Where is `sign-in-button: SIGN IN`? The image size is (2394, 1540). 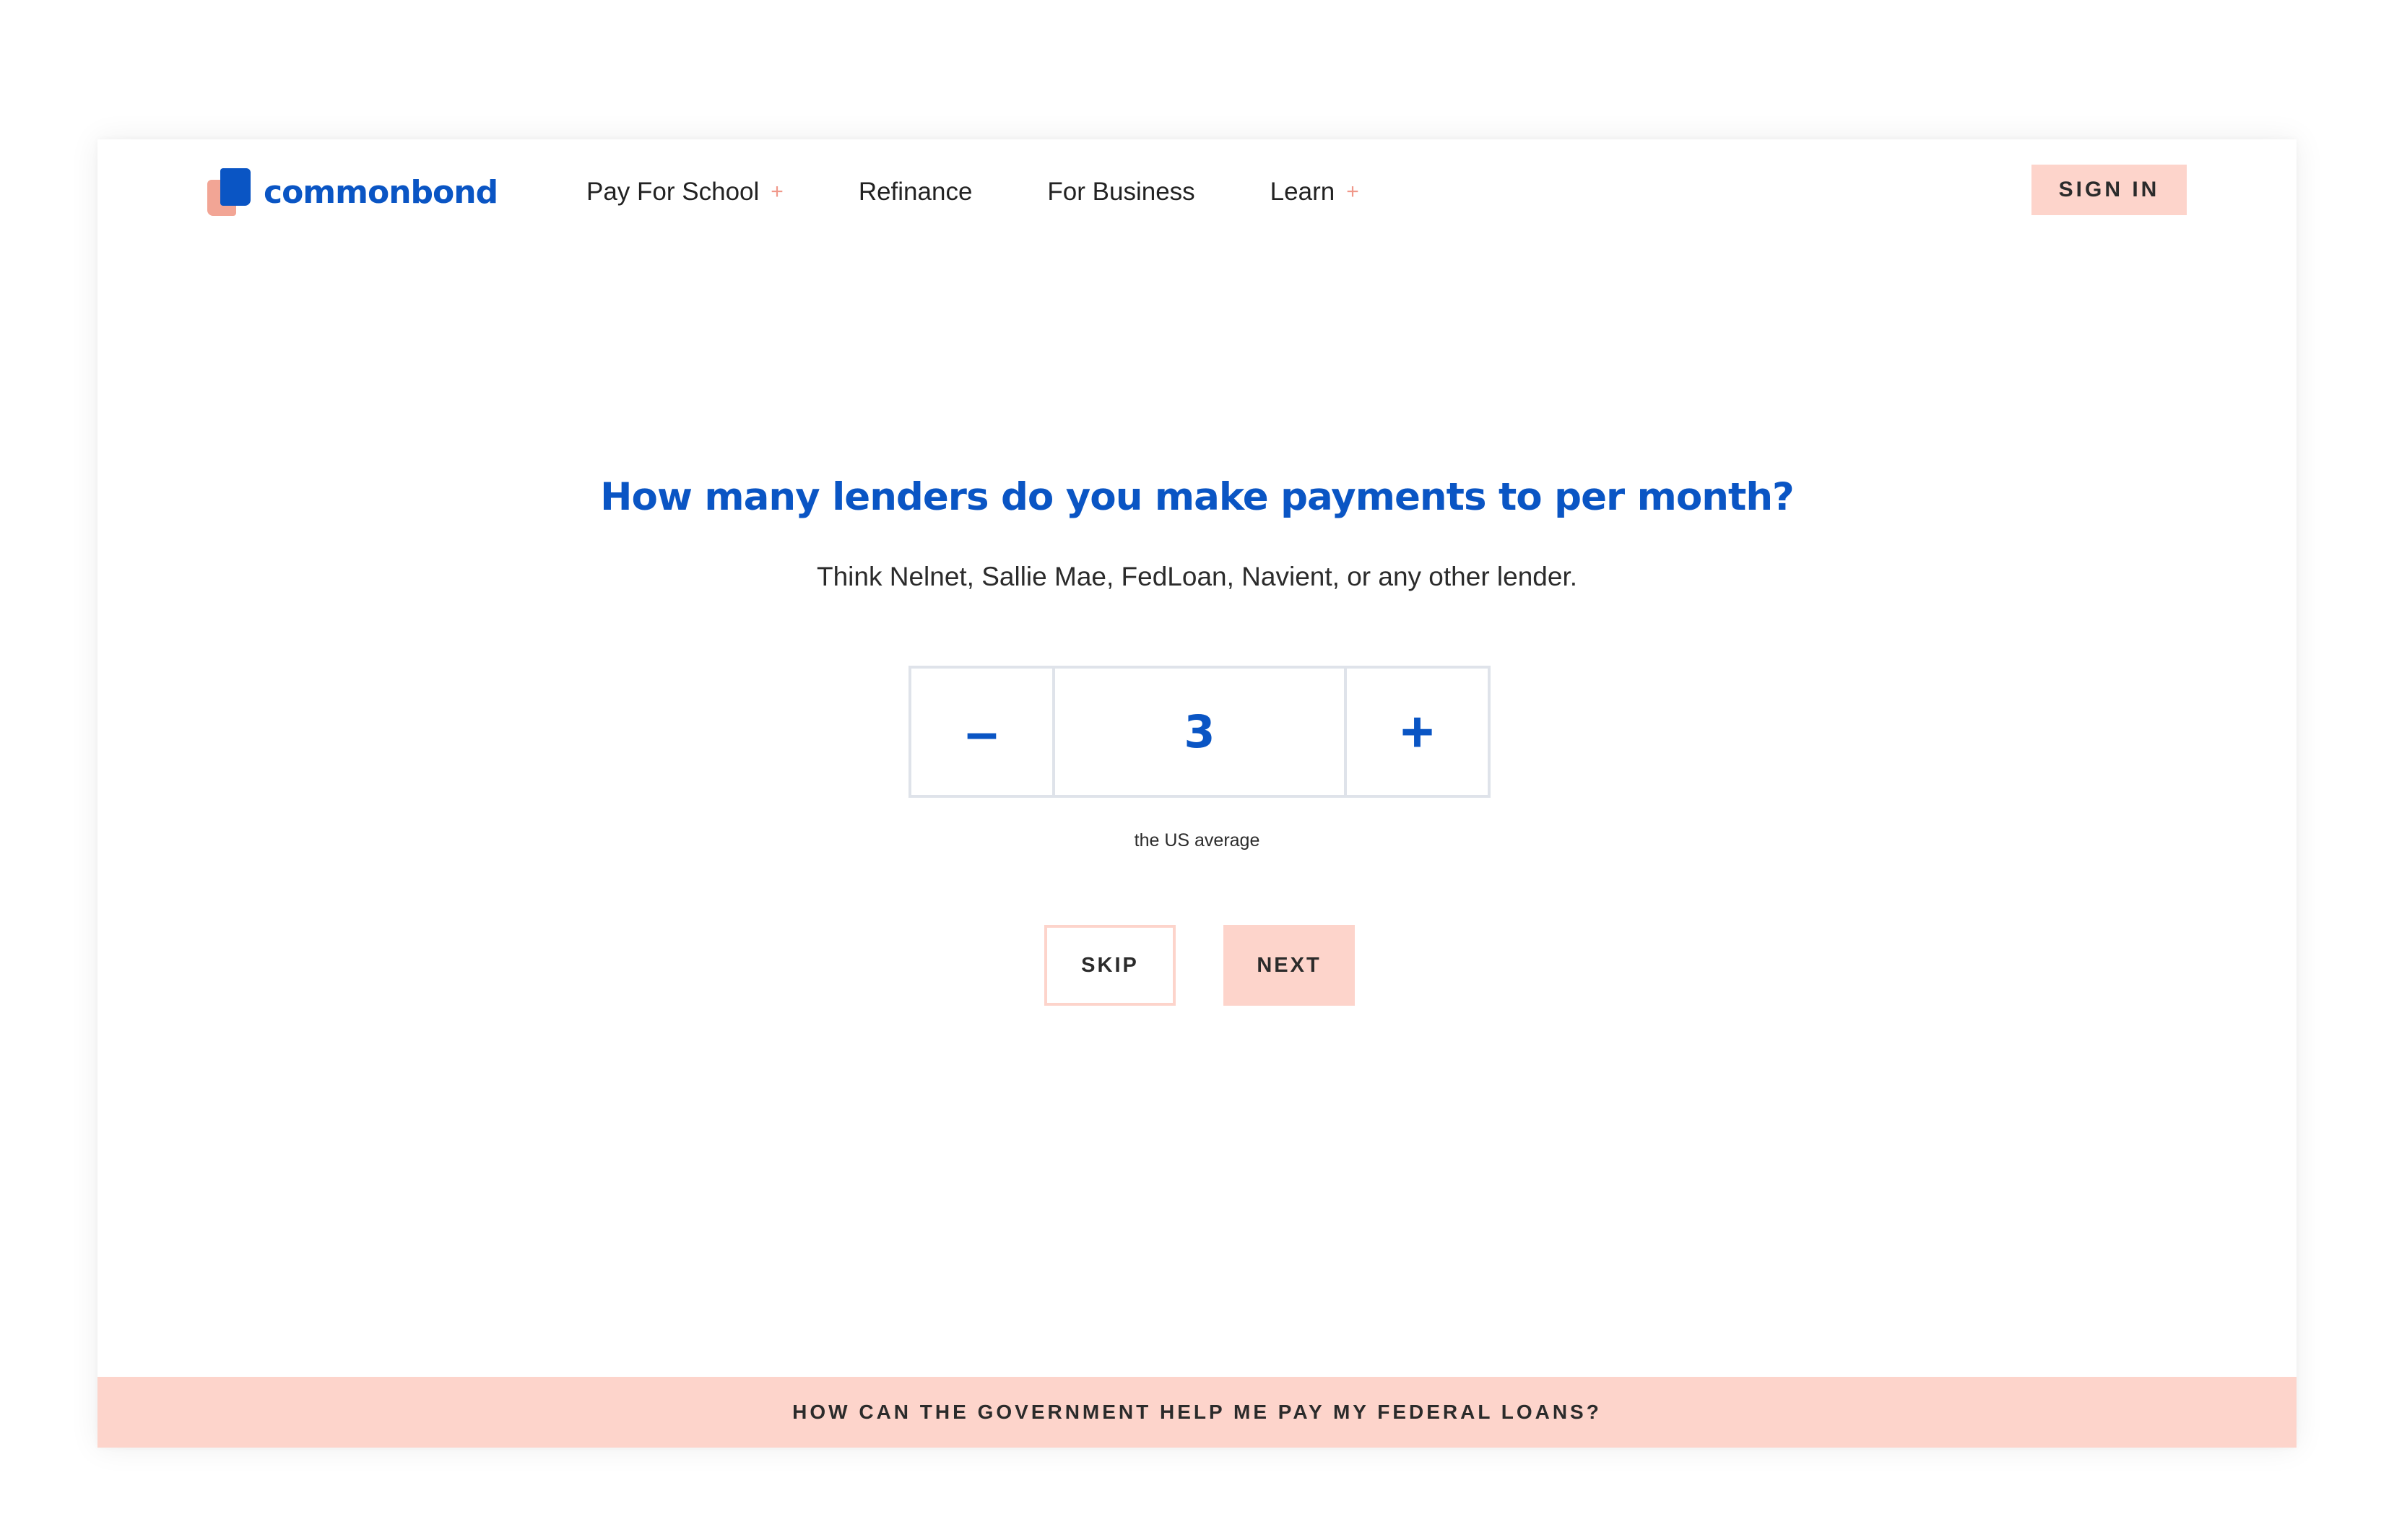
sign-in-button: SIGN IN is located at coordinates (2109, 190).